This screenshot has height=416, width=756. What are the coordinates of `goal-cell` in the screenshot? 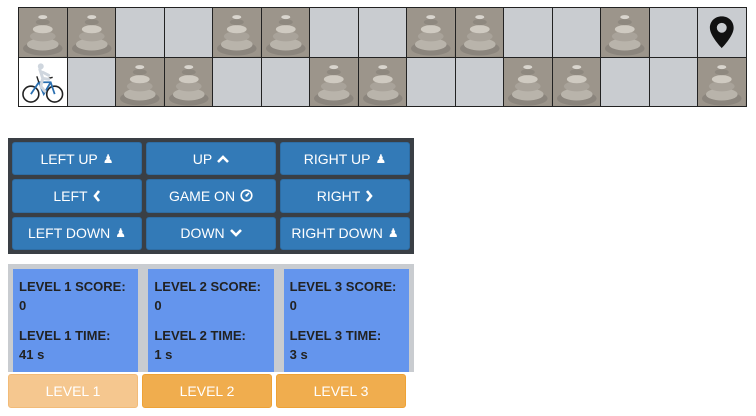 It's located at (722, 33).